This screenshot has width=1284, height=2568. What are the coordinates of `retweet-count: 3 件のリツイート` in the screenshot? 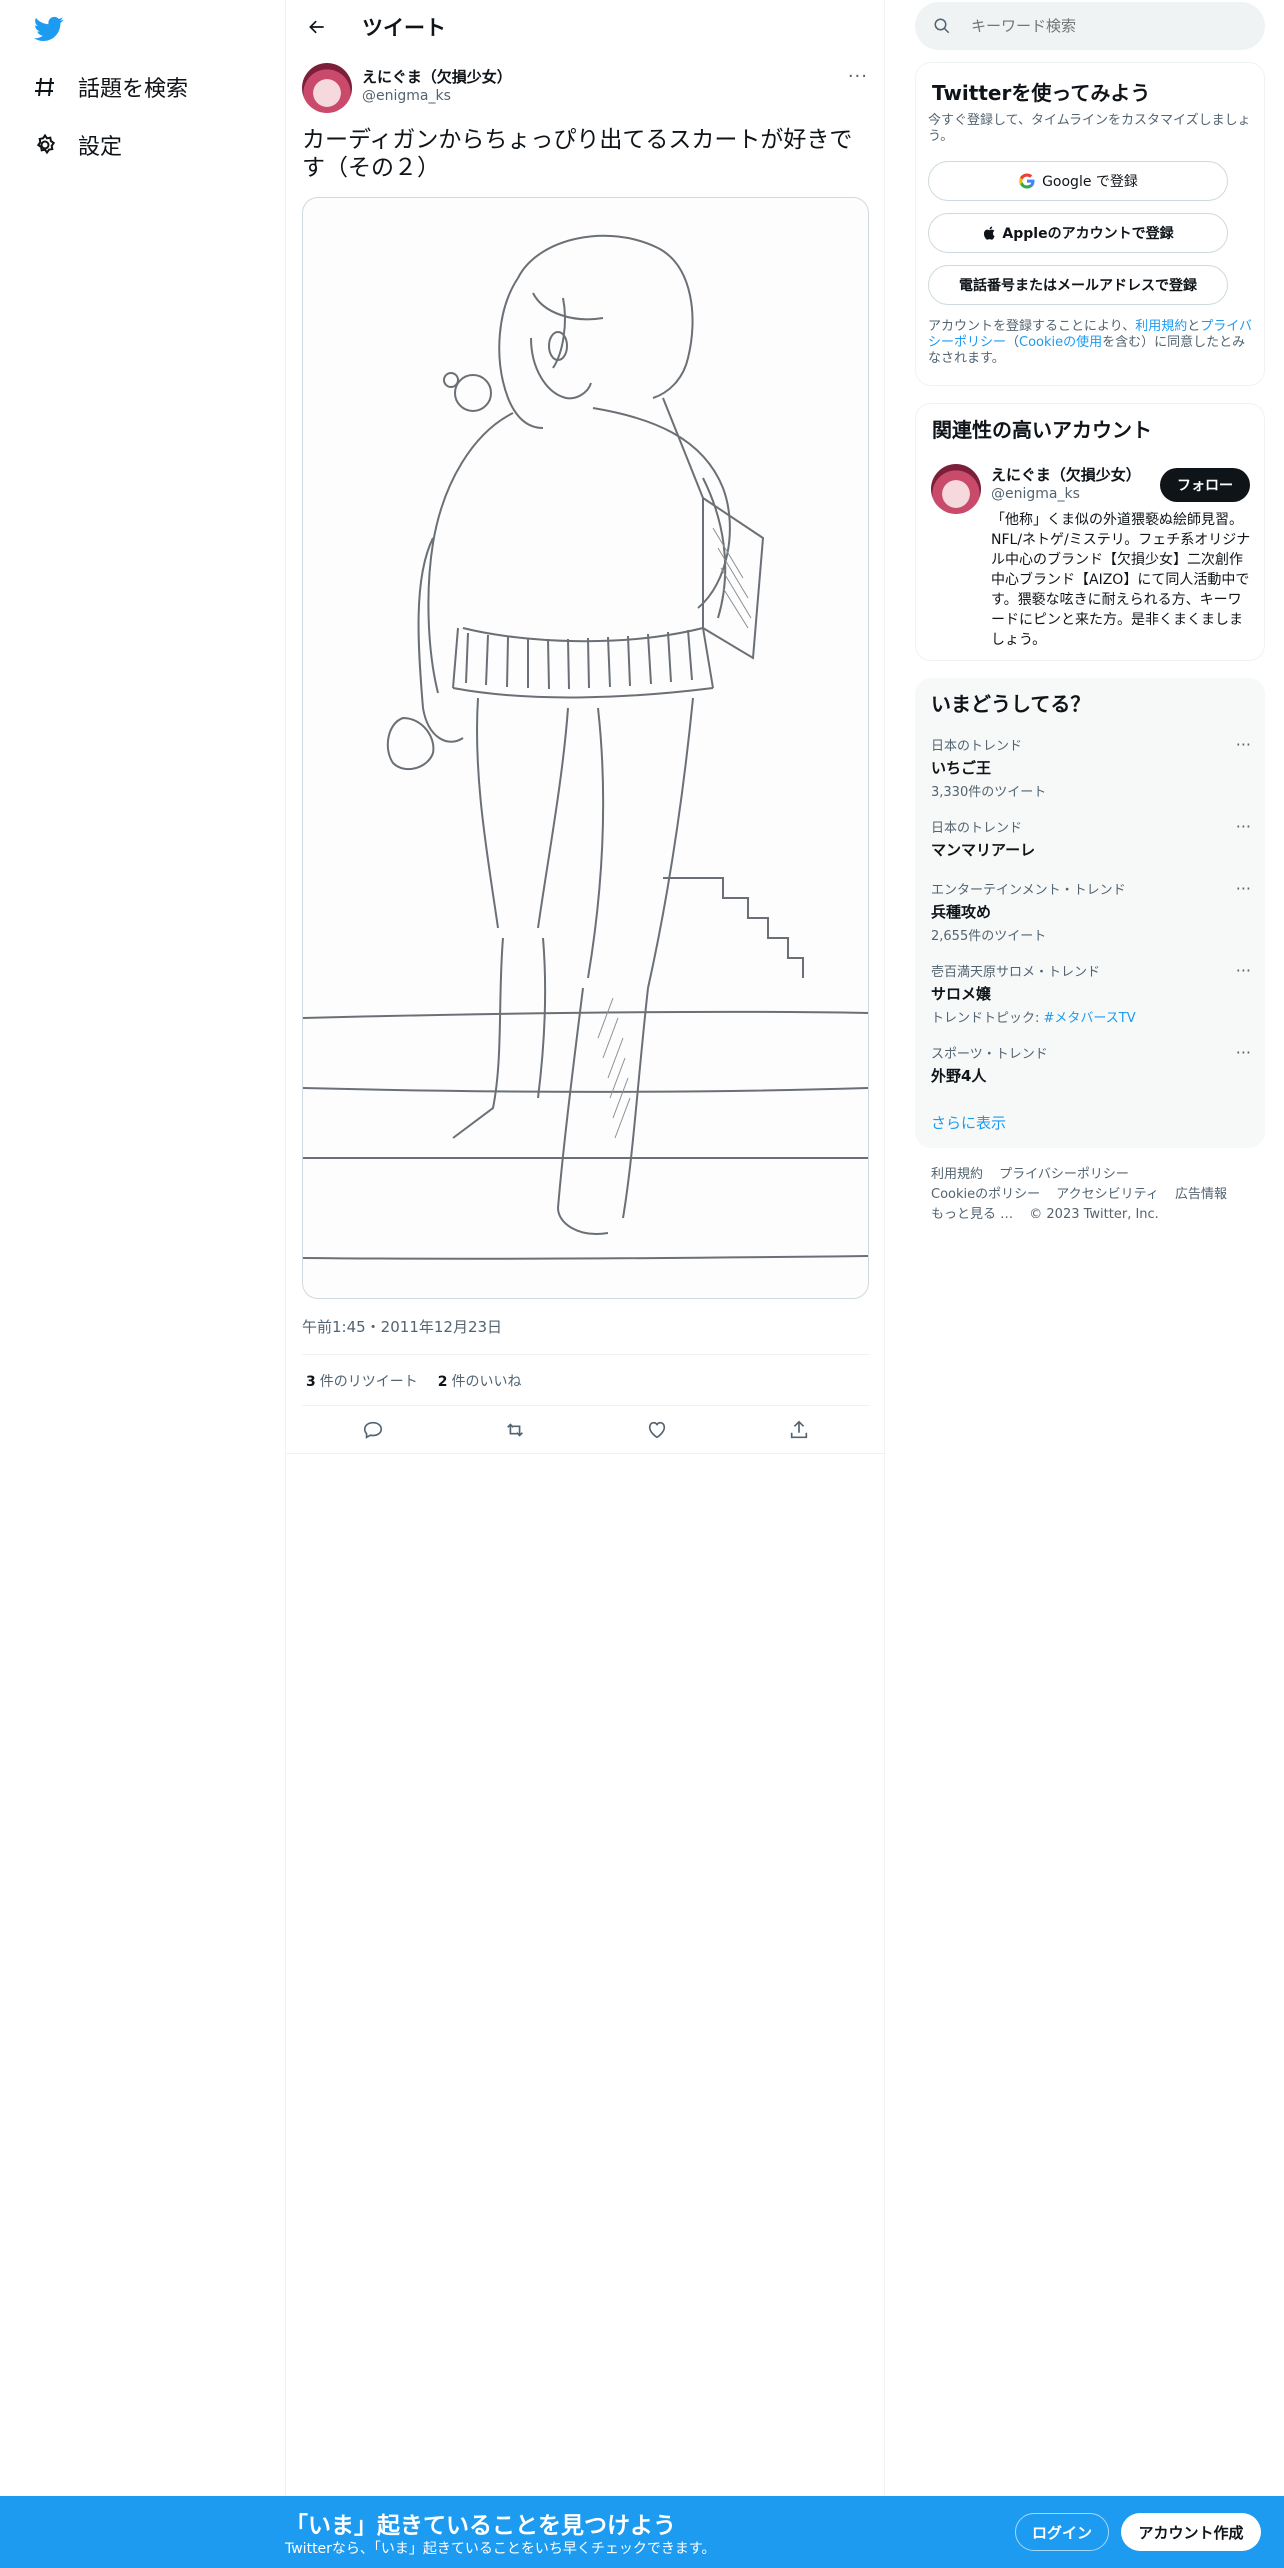 It's located at (362, 1381).